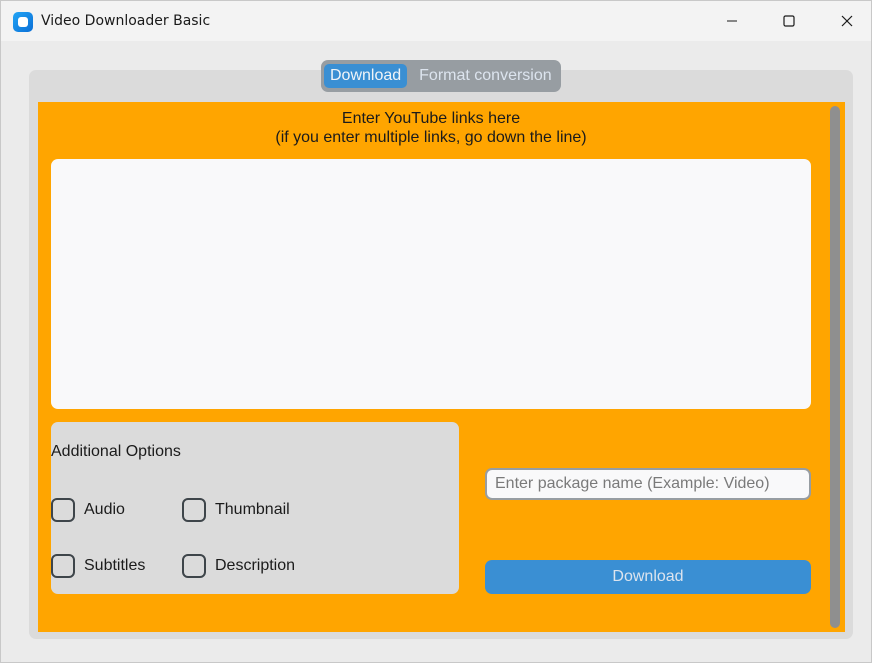  I want to click on audio-checkbox: Audio, so click(88, 510).